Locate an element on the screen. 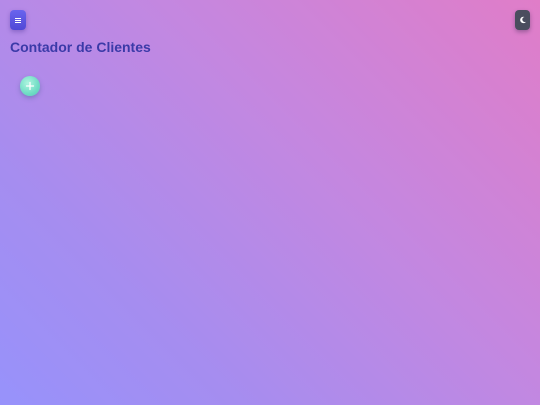  menu-button is located at coordinates (18, 20).